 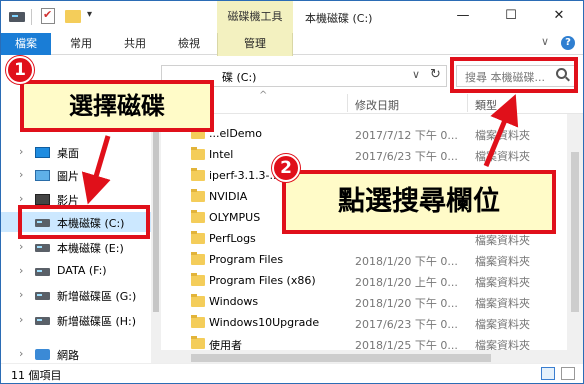 I want to click on nav-item: › 新增磁碟區 (G:), so click(x=76, y=295).